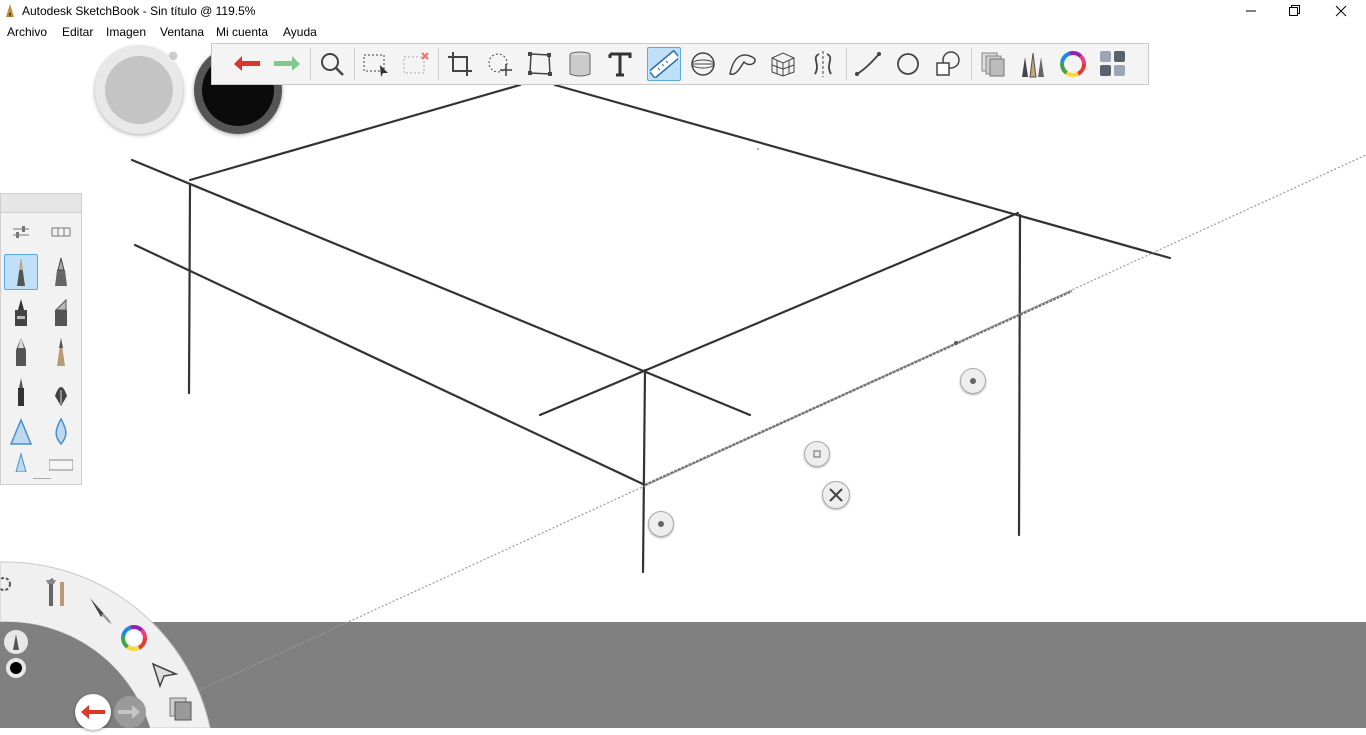  What do you see at coordinates (61, 396) in the screenshot?
I see `fountain-pen-brush-icon` at bounding box center [61, 396].